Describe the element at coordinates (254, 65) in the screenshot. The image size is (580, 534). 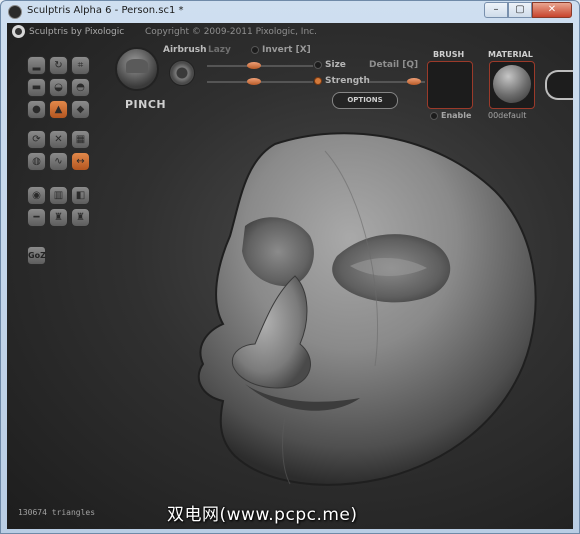
I see `size-slider-handle` at that location.